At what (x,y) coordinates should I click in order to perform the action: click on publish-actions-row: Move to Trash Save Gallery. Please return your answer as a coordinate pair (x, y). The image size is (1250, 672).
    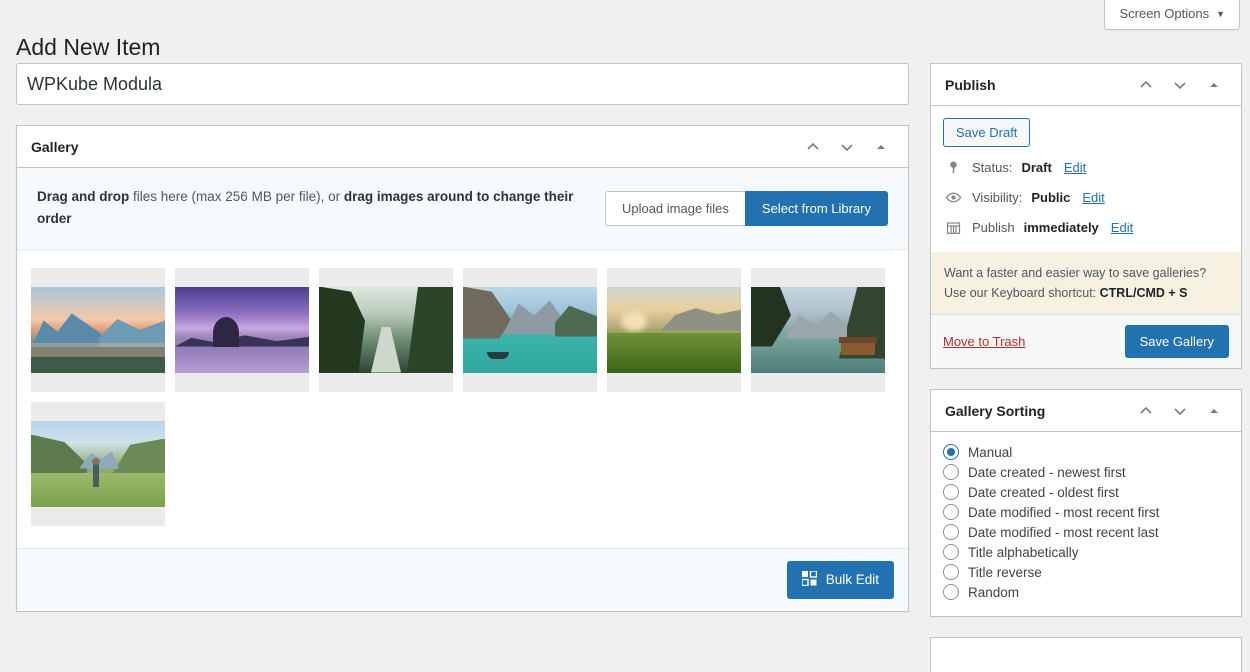
    Looking at the image, I should click on (1086, 341).